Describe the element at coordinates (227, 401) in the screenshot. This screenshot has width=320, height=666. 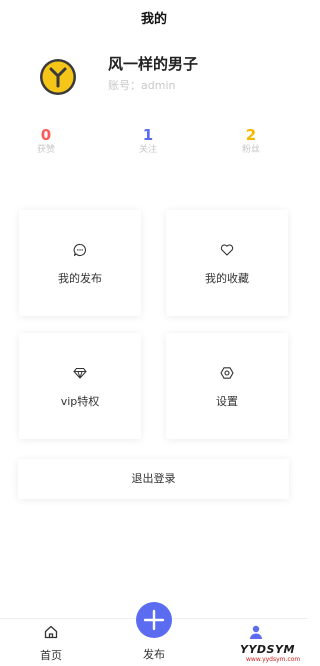
I see `menu-settings-label: 设置` at that location.